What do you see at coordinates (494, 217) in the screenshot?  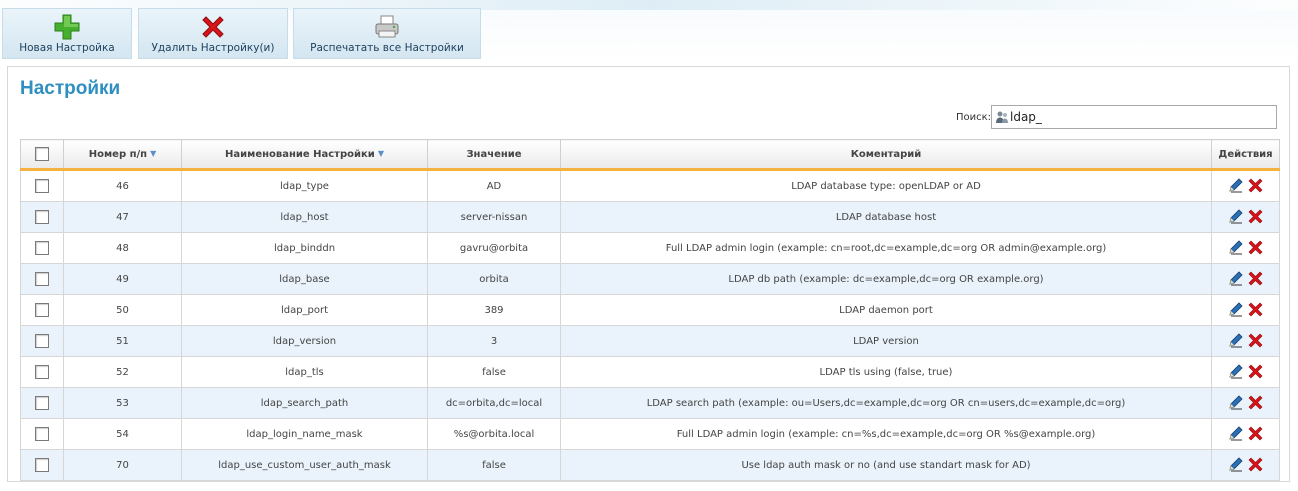 I see `cell-value: server-nissan` at bounding box center [494, 217].